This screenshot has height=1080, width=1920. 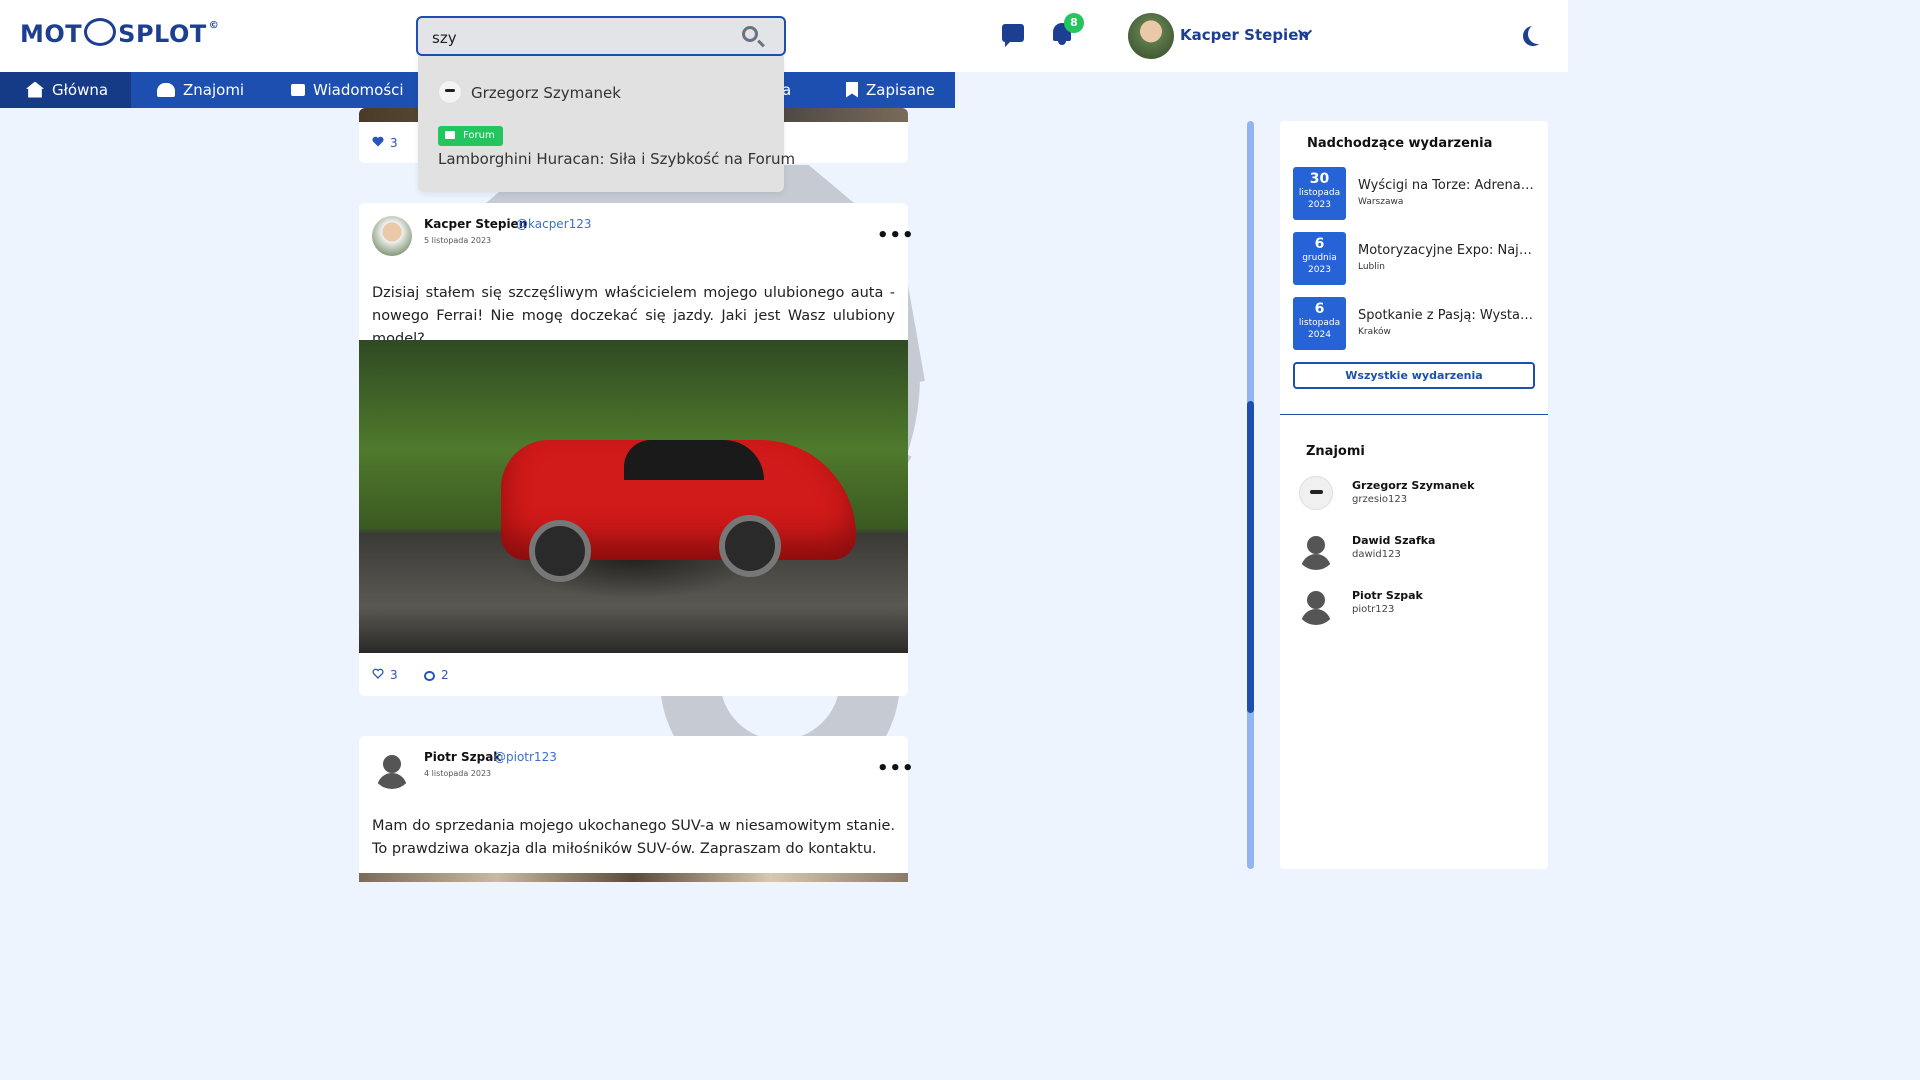 What do you see at coordinates (378, 141) in the screenshot?
I see `heart-icon` at bounding box center [378, 141].